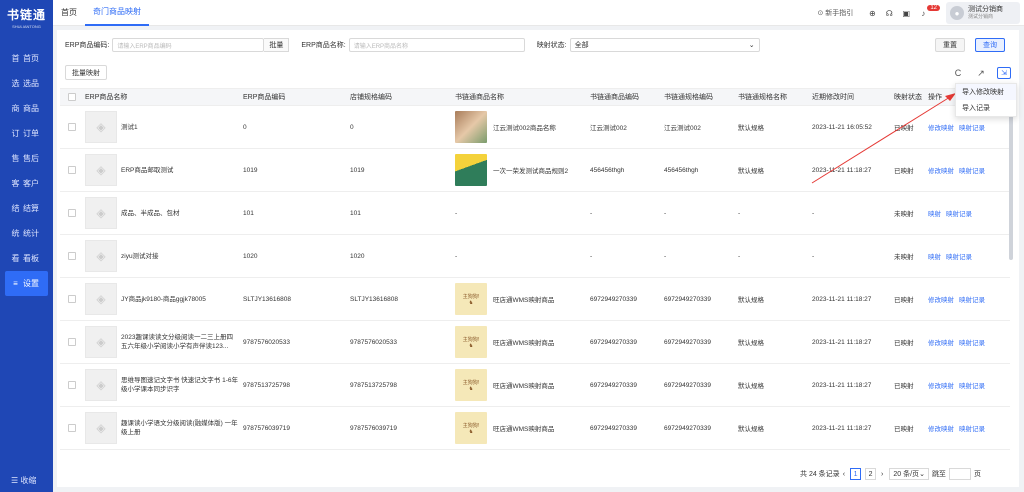 This screenshot has width=1024, height=492. I want to click on sidebar-nav: 首首页选选品商商品订订单售售后客客户结结算统统计看看板 ≡ 设置, so click(26, 171).